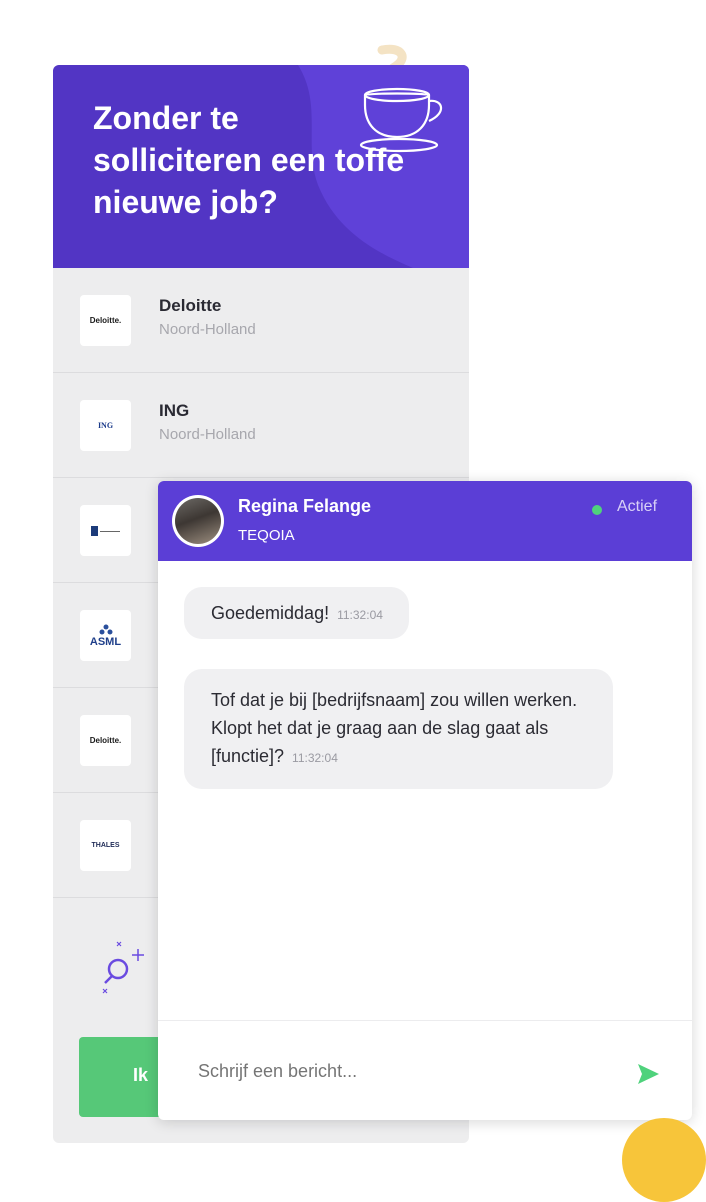  Describe the element at coordinates (648, 1074) in the screenshot. I see `send-icon` at that location.